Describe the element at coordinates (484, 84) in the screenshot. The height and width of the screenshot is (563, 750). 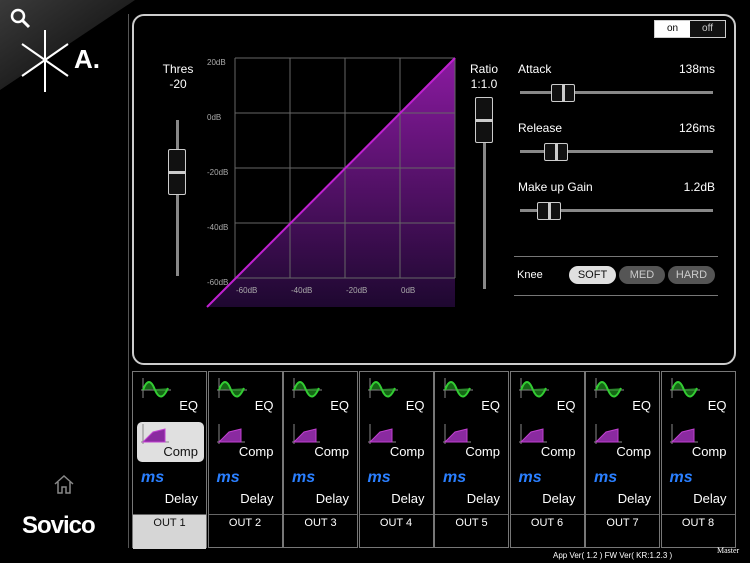
I see `ratio-value: 1:1.0` at that location.